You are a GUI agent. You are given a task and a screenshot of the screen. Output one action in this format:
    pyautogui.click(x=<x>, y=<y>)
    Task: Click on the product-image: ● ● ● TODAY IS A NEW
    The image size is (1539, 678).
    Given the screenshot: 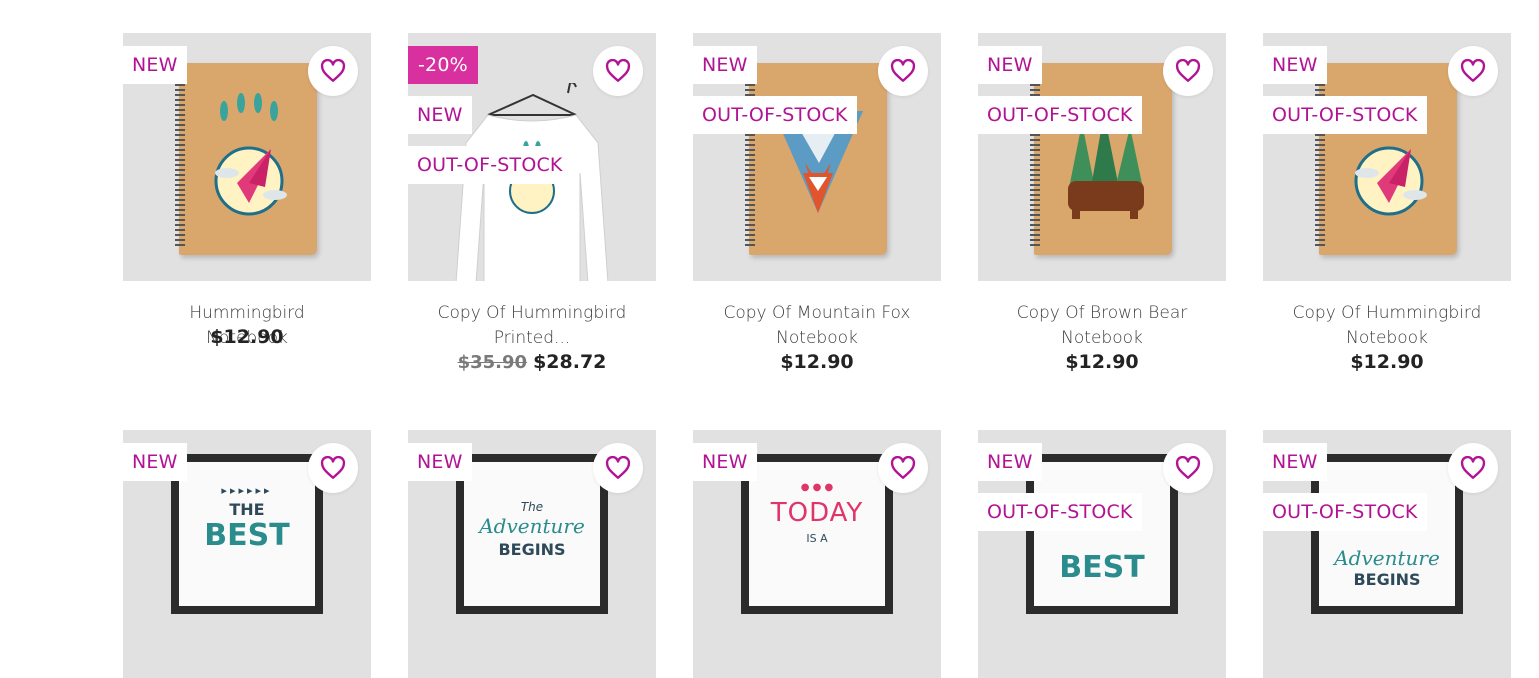 What is the action you would take?
    pyautogui.click(x=817, y=554)
    